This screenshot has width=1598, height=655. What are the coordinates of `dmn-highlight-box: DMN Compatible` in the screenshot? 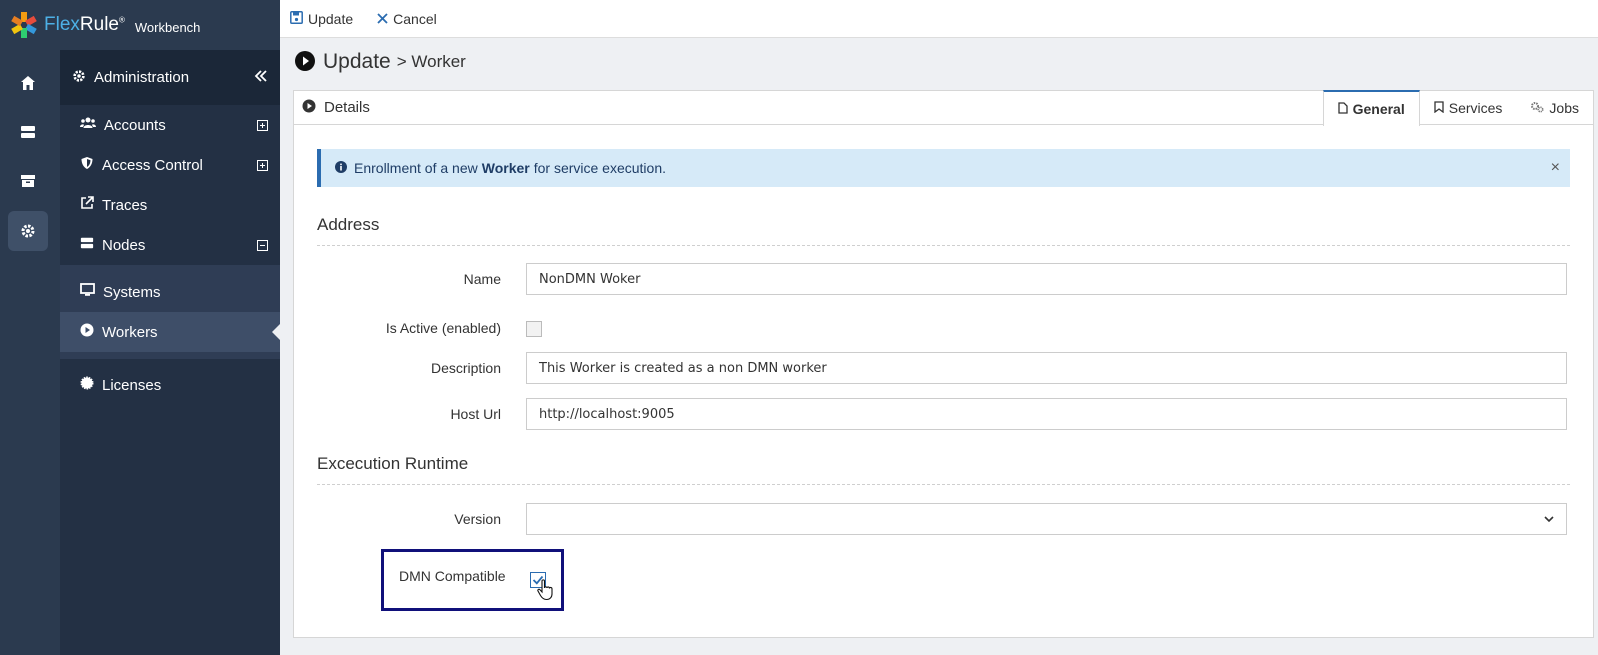 It's located at (472, 580).